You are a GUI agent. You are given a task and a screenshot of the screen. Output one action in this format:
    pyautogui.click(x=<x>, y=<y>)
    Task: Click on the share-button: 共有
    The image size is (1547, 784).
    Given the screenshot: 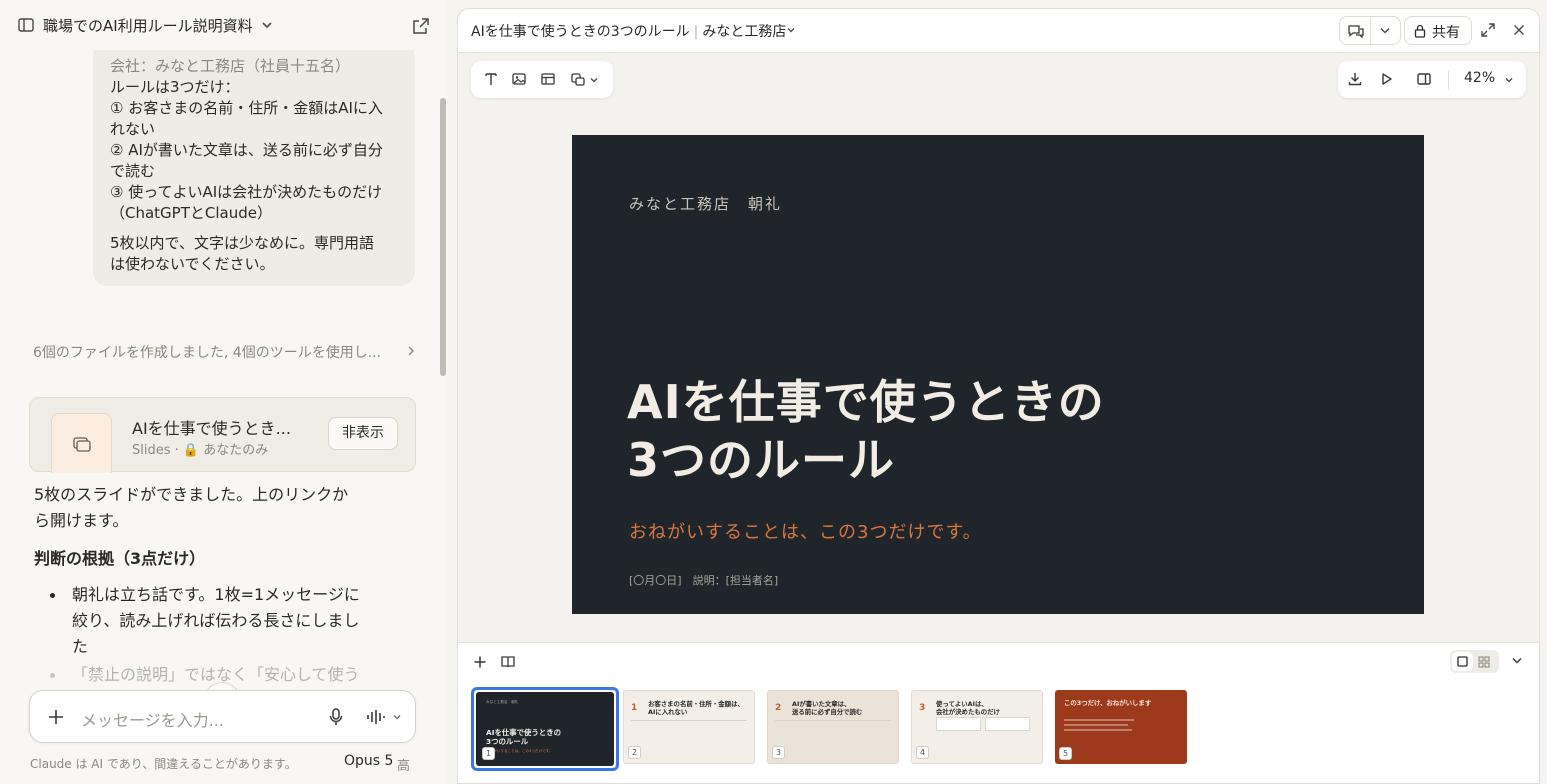 What is the action you would take?
    pyautogui.click(x=1438, y=30)
    